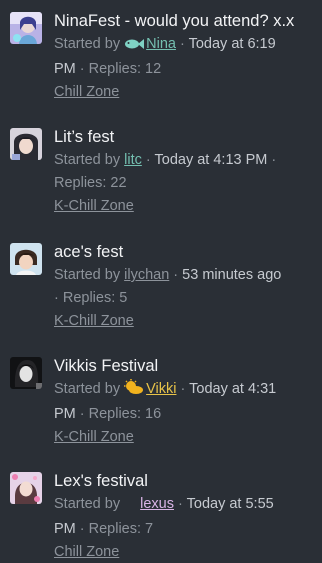  Describe the element at coordinates (157, 504) in the screenshot. I see `author-link: lexus` at that location.